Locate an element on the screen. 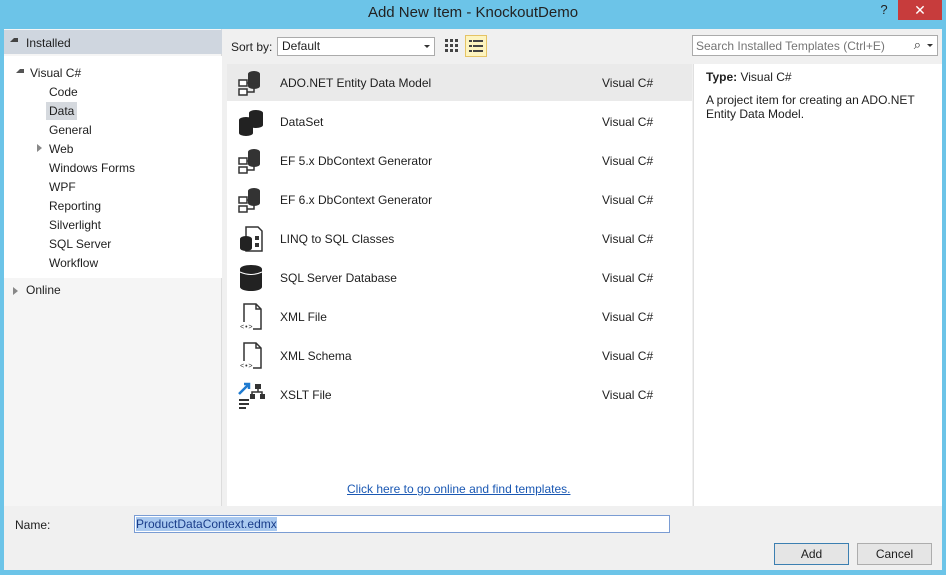 Image resolution: width=946 pixels, height=575 pixels. title-bar: Add New Item - KnockoutDemo ? ✕ is located at coordinates (473, 14).